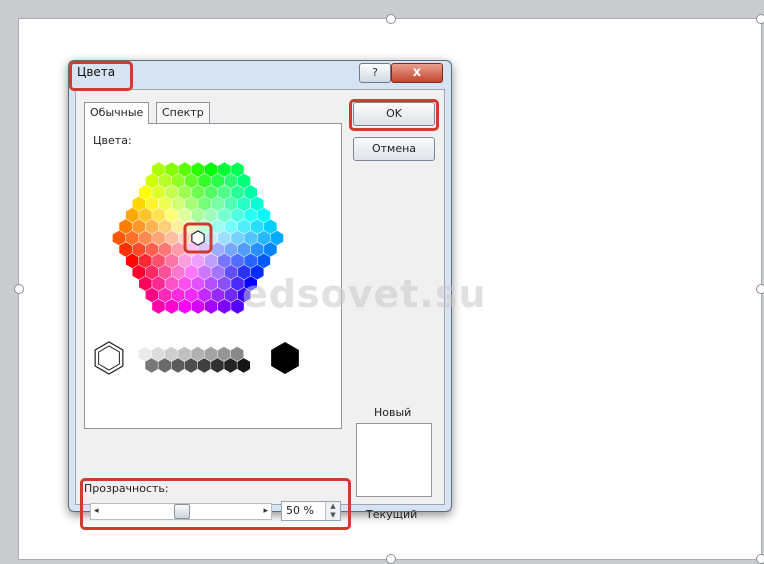  What do you see at coordinates (760, 19) in the screenshot?
I see `resize-handle-top-right` at bounding box center [760, 19].